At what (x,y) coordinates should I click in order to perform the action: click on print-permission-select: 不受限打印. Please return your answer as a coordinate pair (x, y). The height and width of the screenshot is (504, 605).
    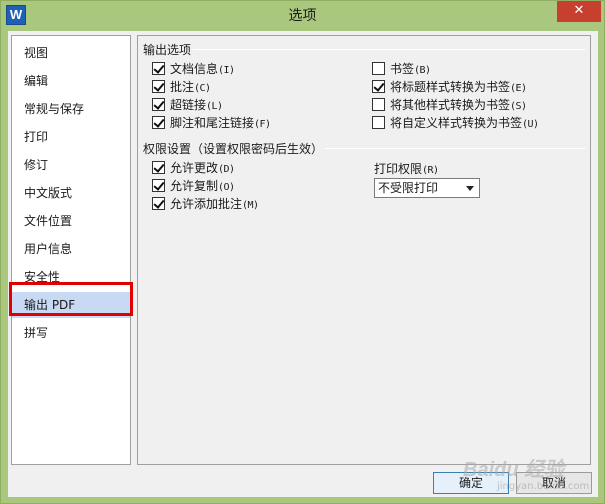
    Looking at the image, I should click on (427, 188).